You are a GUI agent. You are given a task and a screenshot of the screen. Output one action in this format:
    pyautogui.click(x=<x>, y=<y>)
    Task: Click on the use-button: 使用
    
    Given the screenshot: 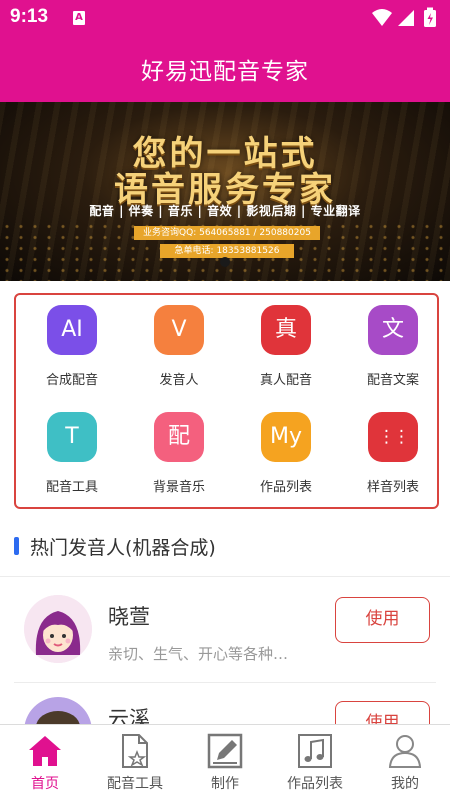 What is the action you would take?
    pyautogui.click(x=382, y=620)
    